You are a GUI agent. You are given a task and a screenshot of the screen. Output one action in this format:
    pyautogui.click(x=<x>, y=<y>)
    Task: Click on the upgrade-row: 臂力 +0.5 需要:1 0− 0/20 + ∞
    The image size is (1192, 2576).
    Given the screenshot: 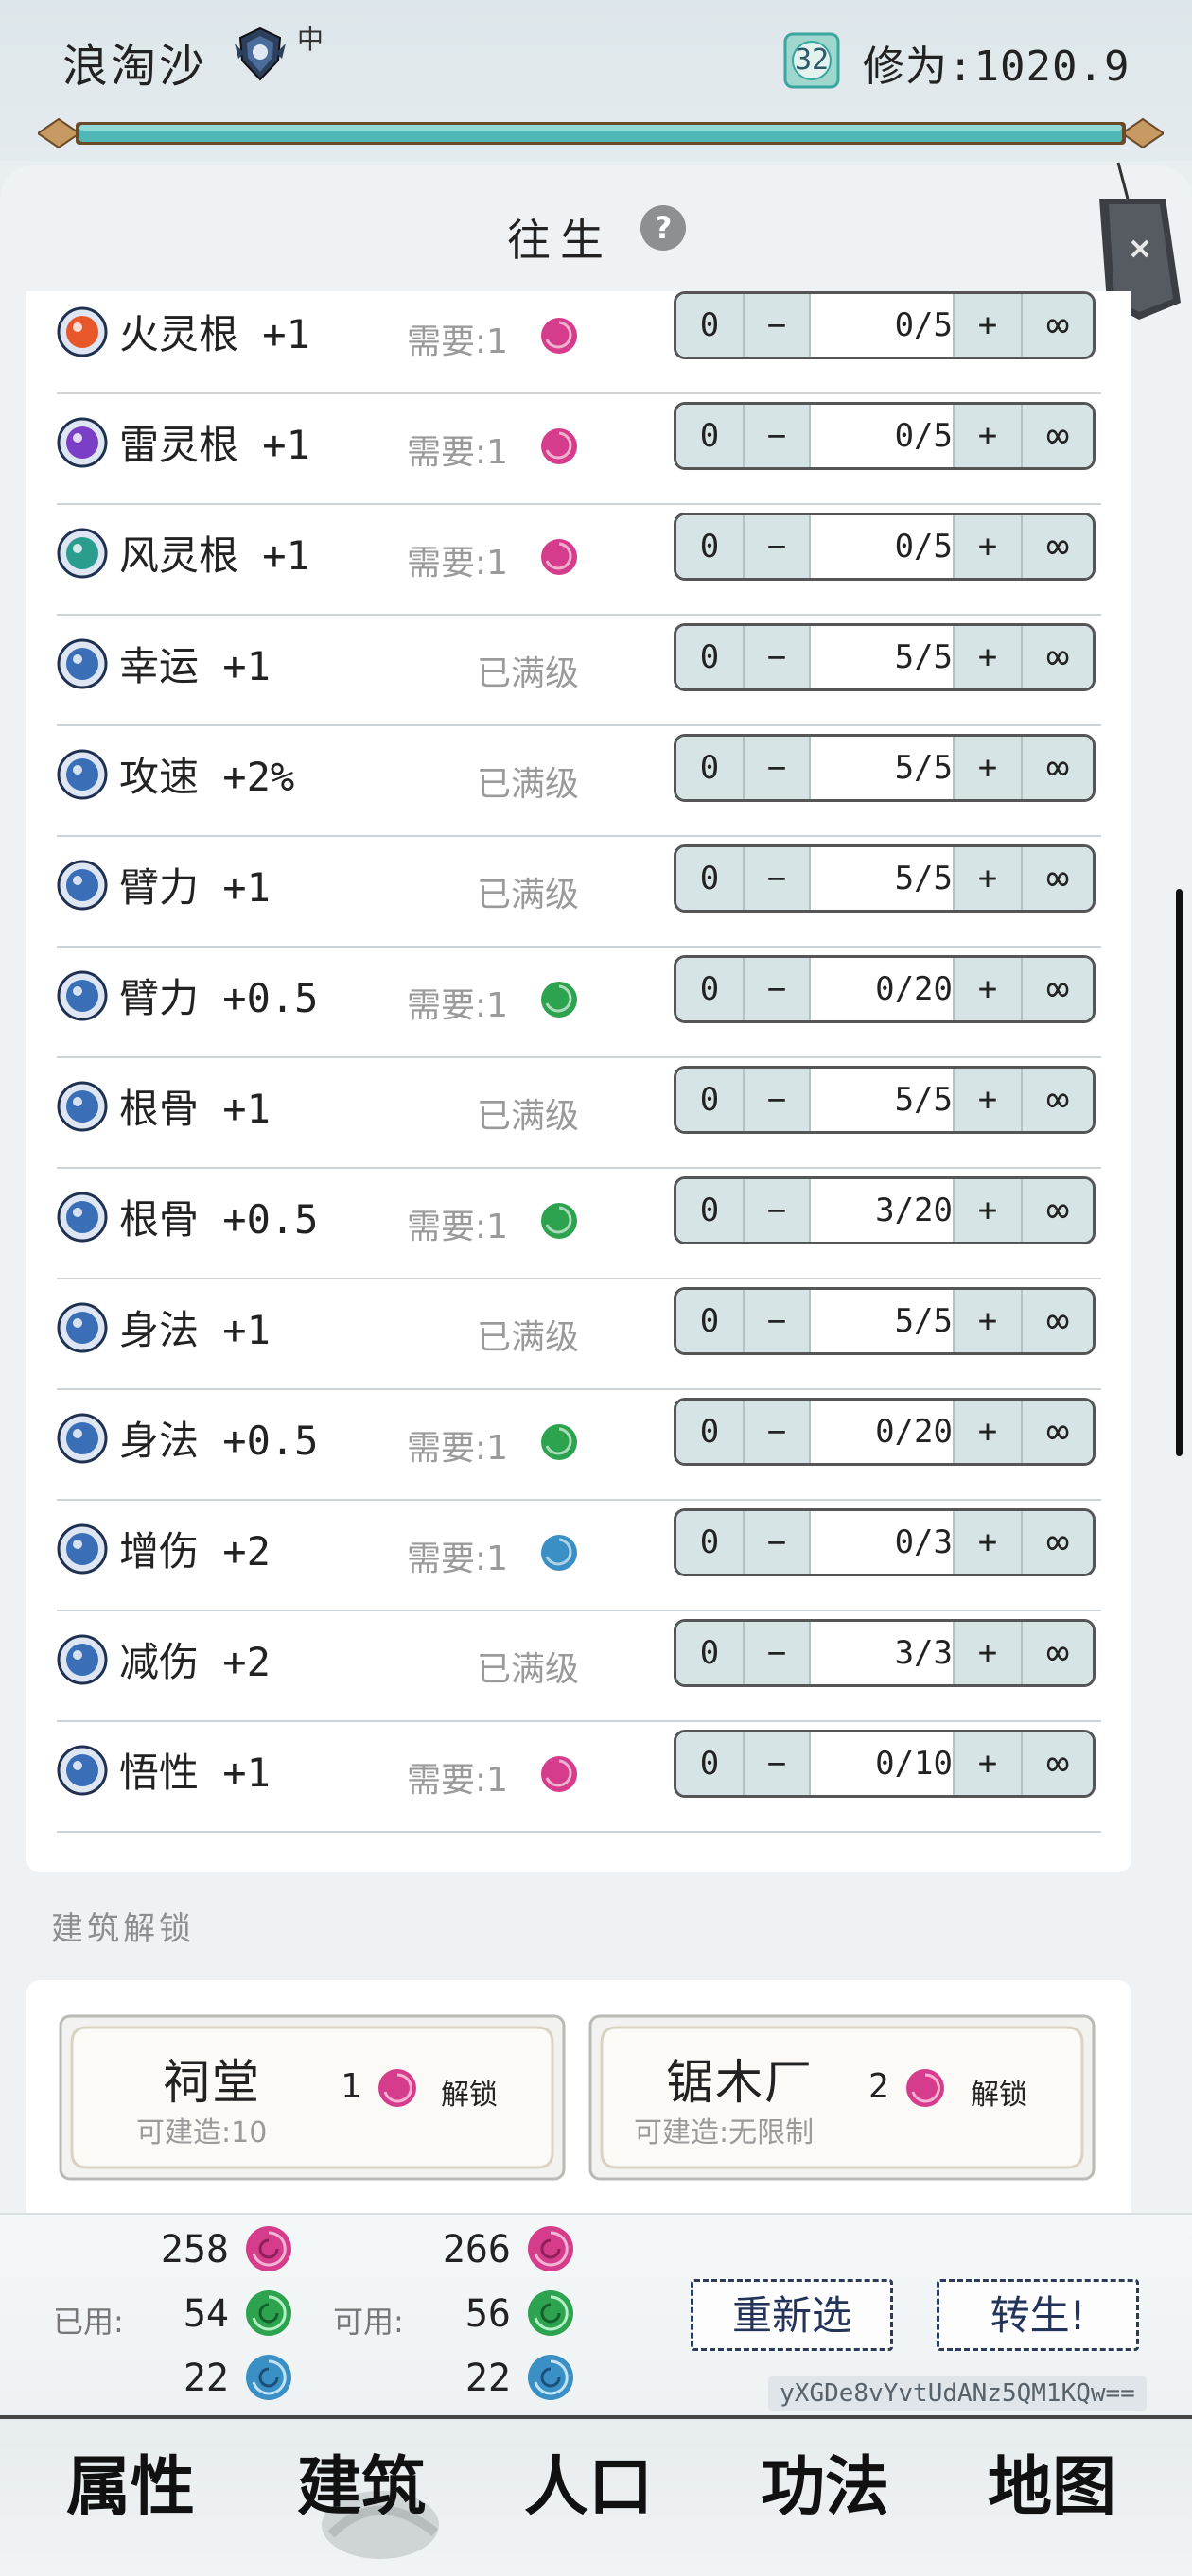 What is the action you would take?
    pyautogui.click(x=579, y=1002)
    